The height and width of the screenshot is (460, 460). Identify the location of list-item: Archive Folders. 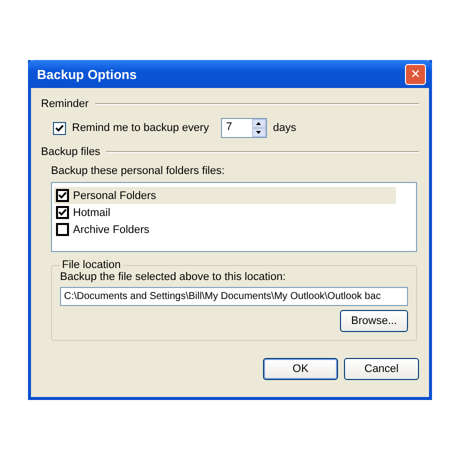
(225, 229).